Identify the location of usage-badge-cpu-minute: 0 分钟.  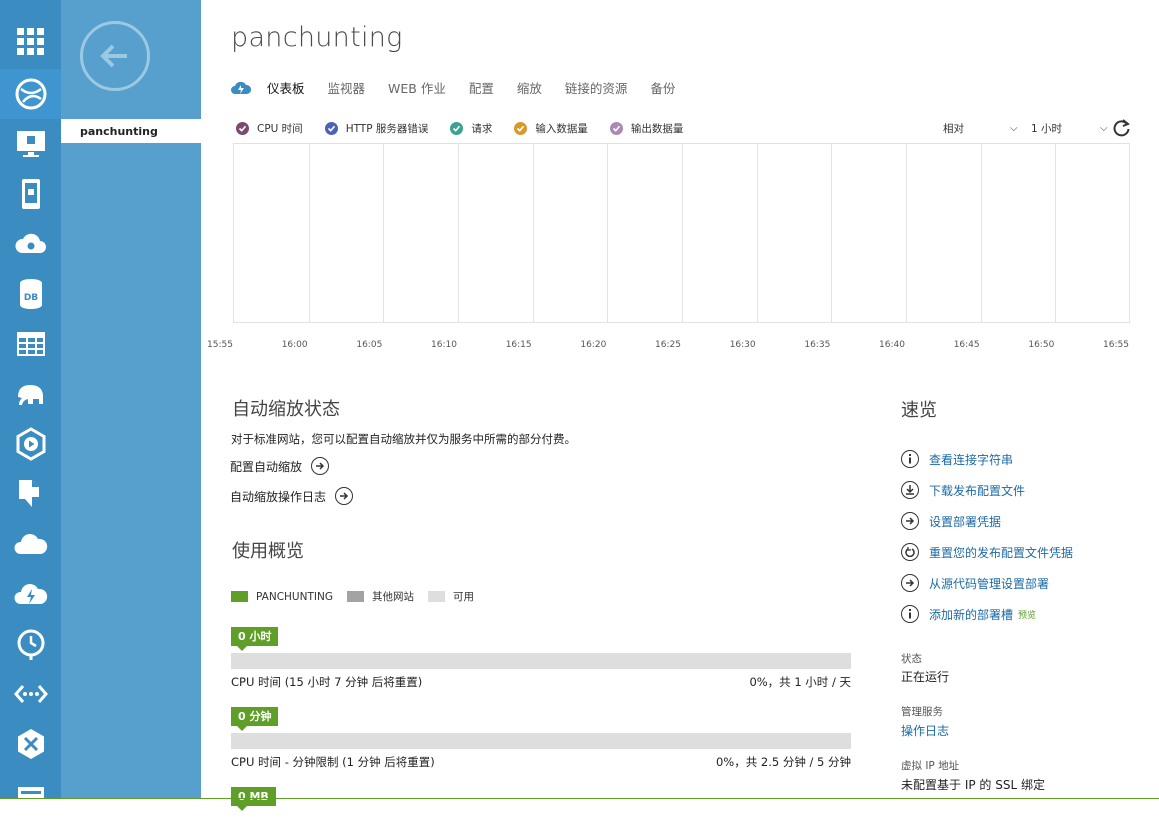
(255, 719).